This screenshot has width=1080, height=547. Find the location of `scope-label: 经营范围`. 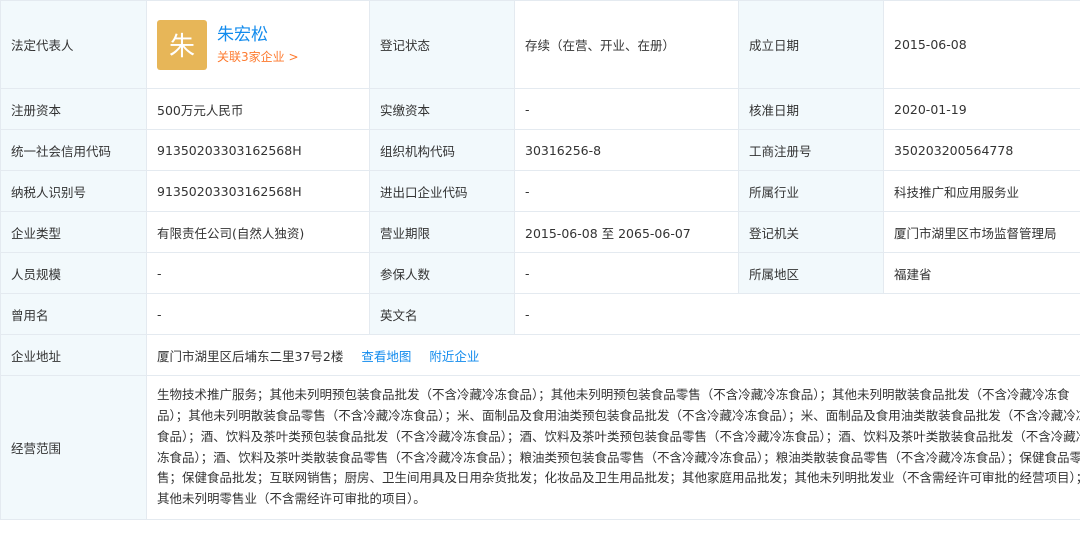

scope-label: 经营范围 is located at coordinates (73, 447).